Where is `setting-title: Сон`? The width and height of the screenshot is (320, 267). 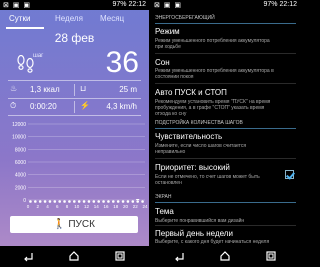
setting-title: Сон is located at coordinates (162, 62).